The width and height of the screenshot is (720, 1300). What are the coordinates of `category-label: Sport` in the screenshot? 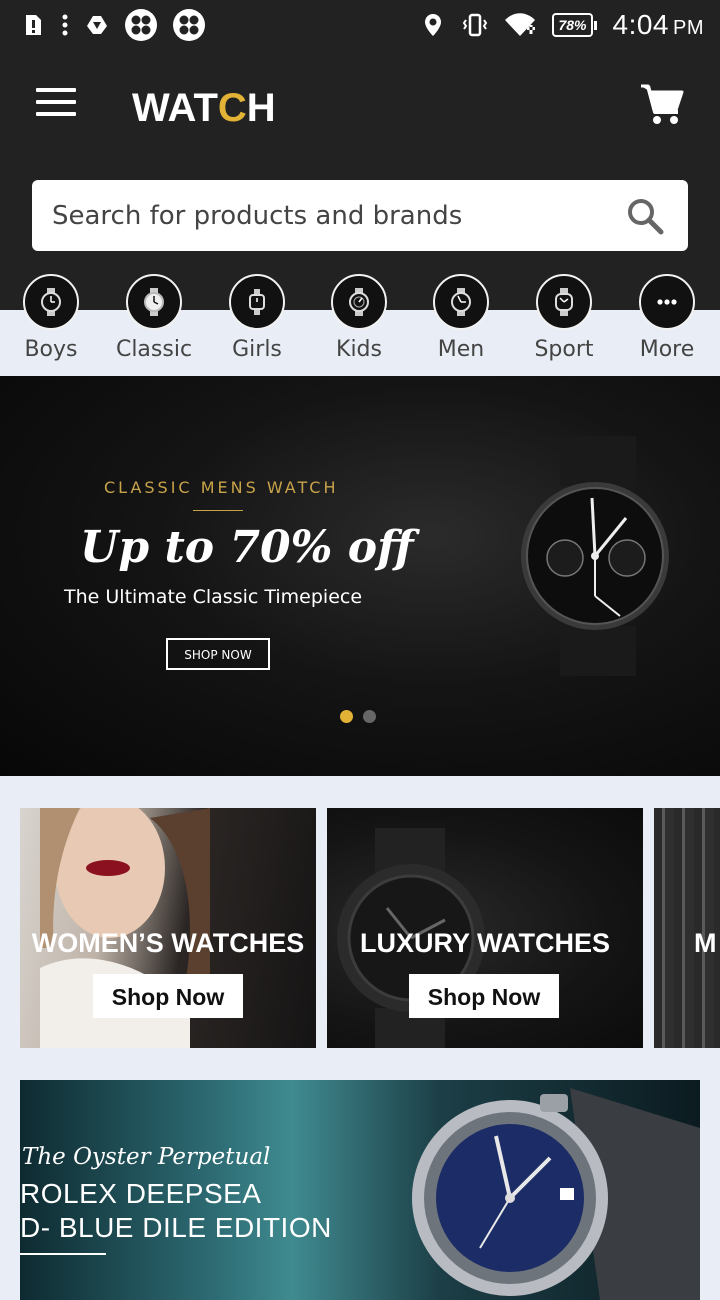 It's located at (564, 349).